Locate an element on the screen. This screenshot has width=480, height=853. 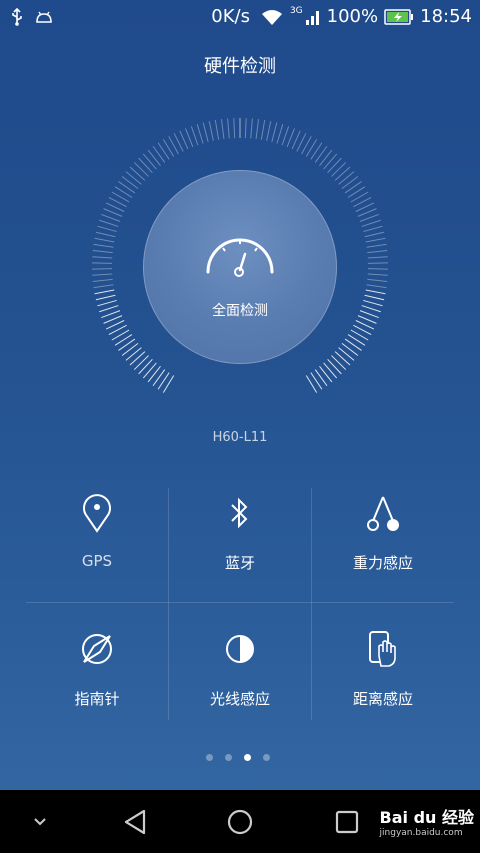
status-bar: 0K/s 3G 100% 18:54 is located at coordinates (240, 17).